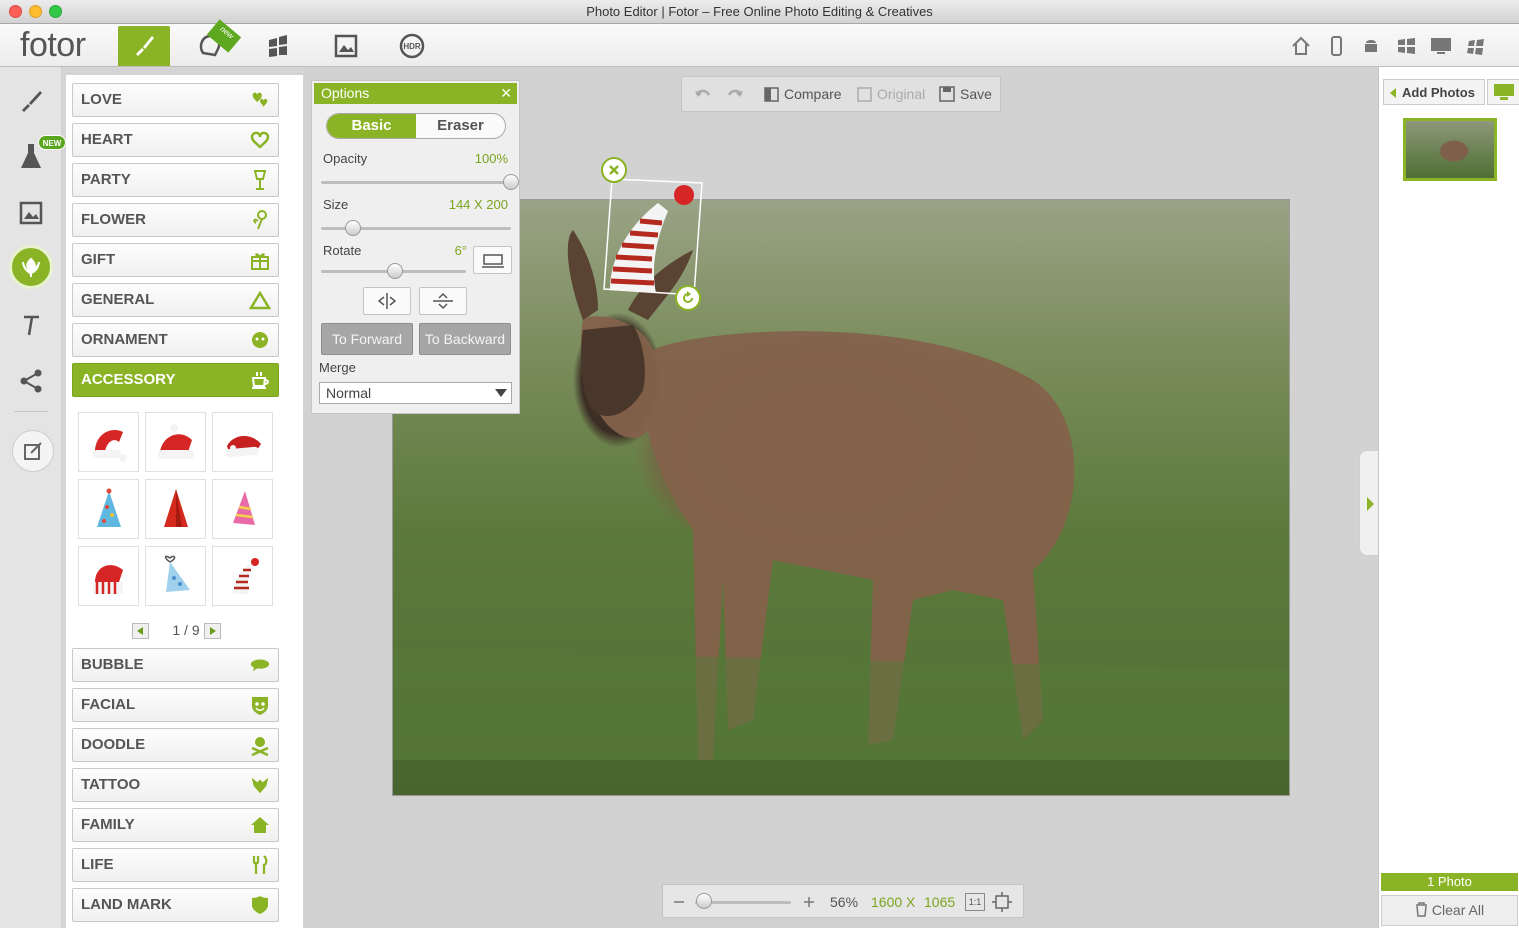 This screenshot has width=1519, height=928. What do you see at coordinates (1434, 92) in the screenshot?
I see `add-photos-button: Add Photos` at bounding box center [1434, 92].